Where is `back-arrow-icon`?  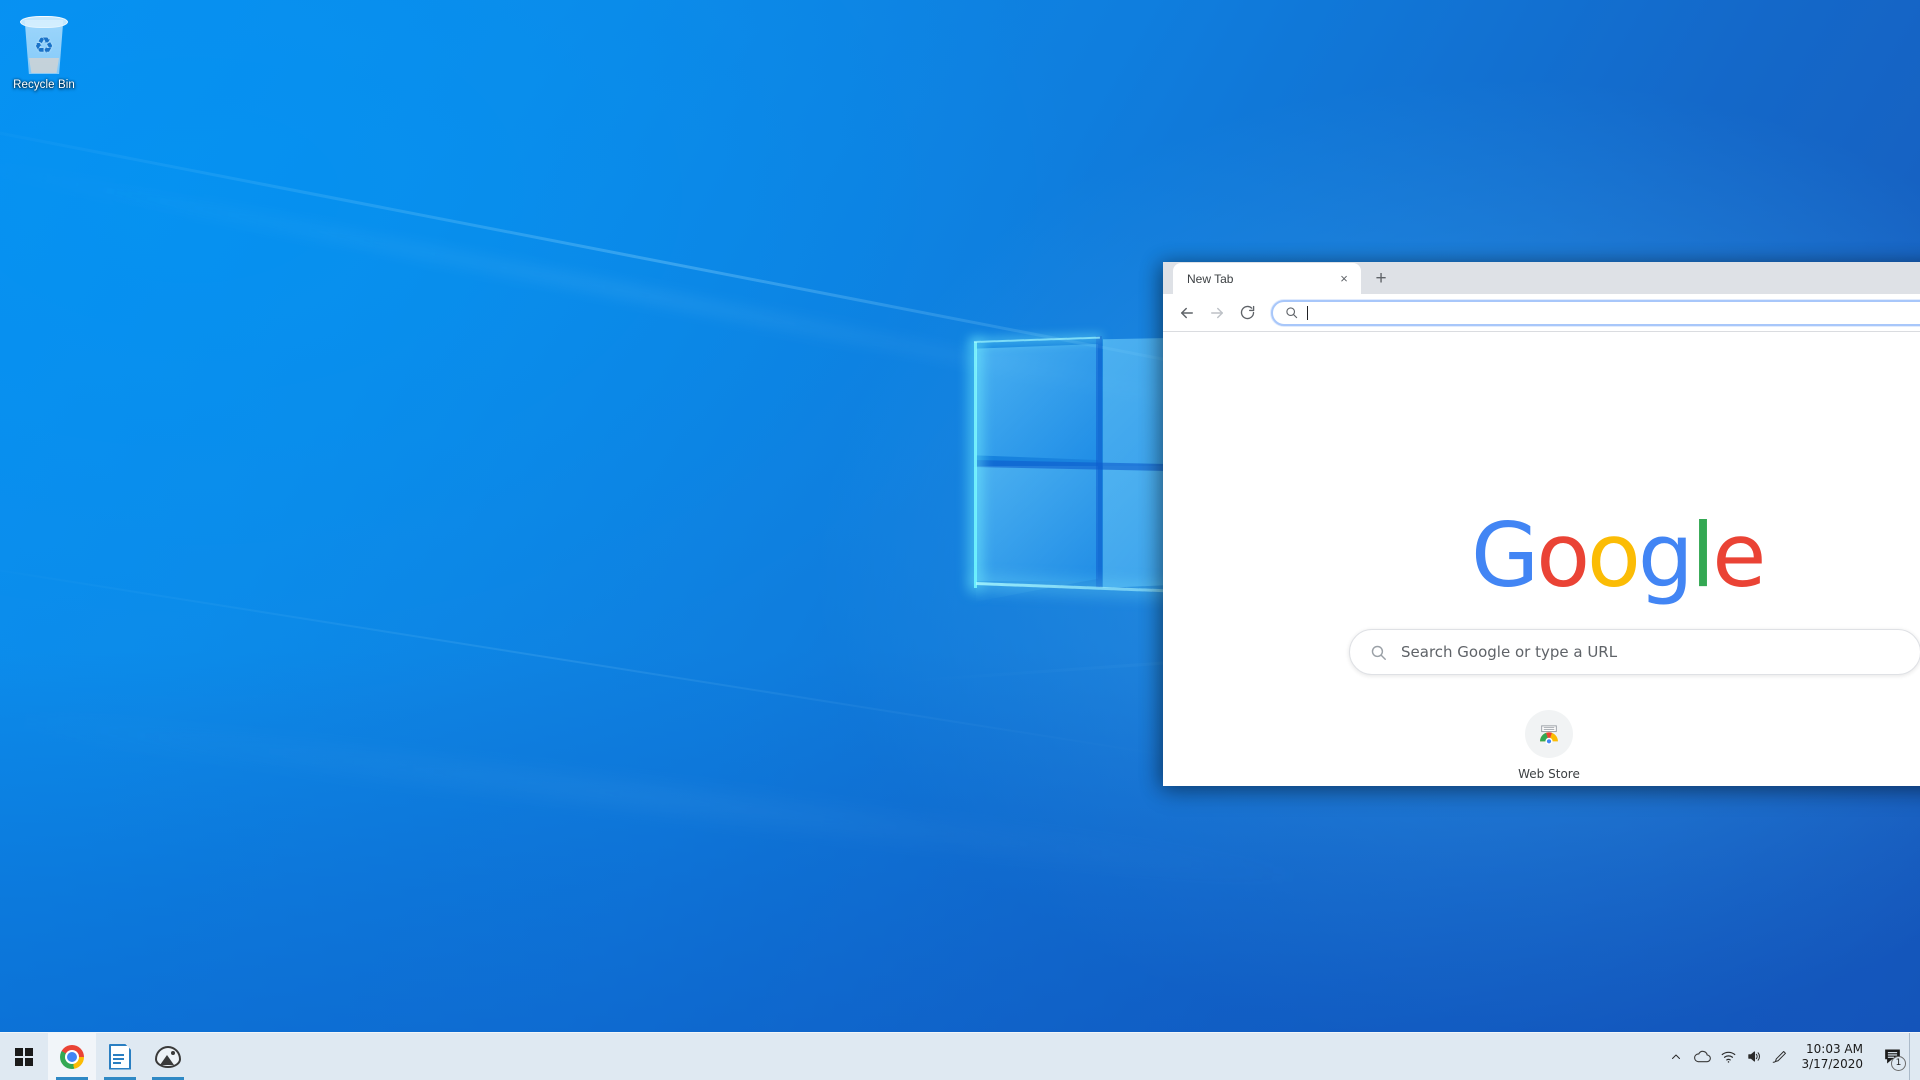 back-arrow-icon is located at coordinates (1187, 313).